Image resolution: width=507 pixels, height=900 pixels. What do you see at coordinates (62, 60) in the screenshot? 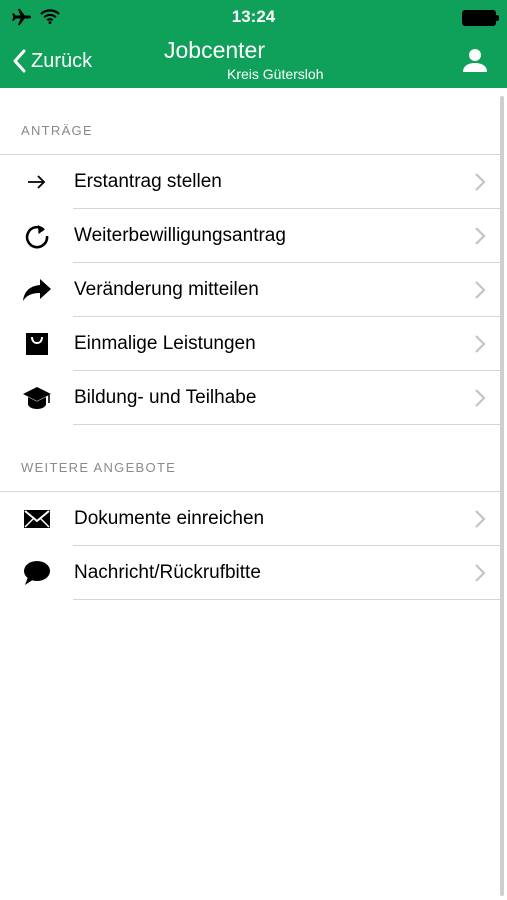
I see `back-button-label: Zurück` at bounding box center [62, 60].